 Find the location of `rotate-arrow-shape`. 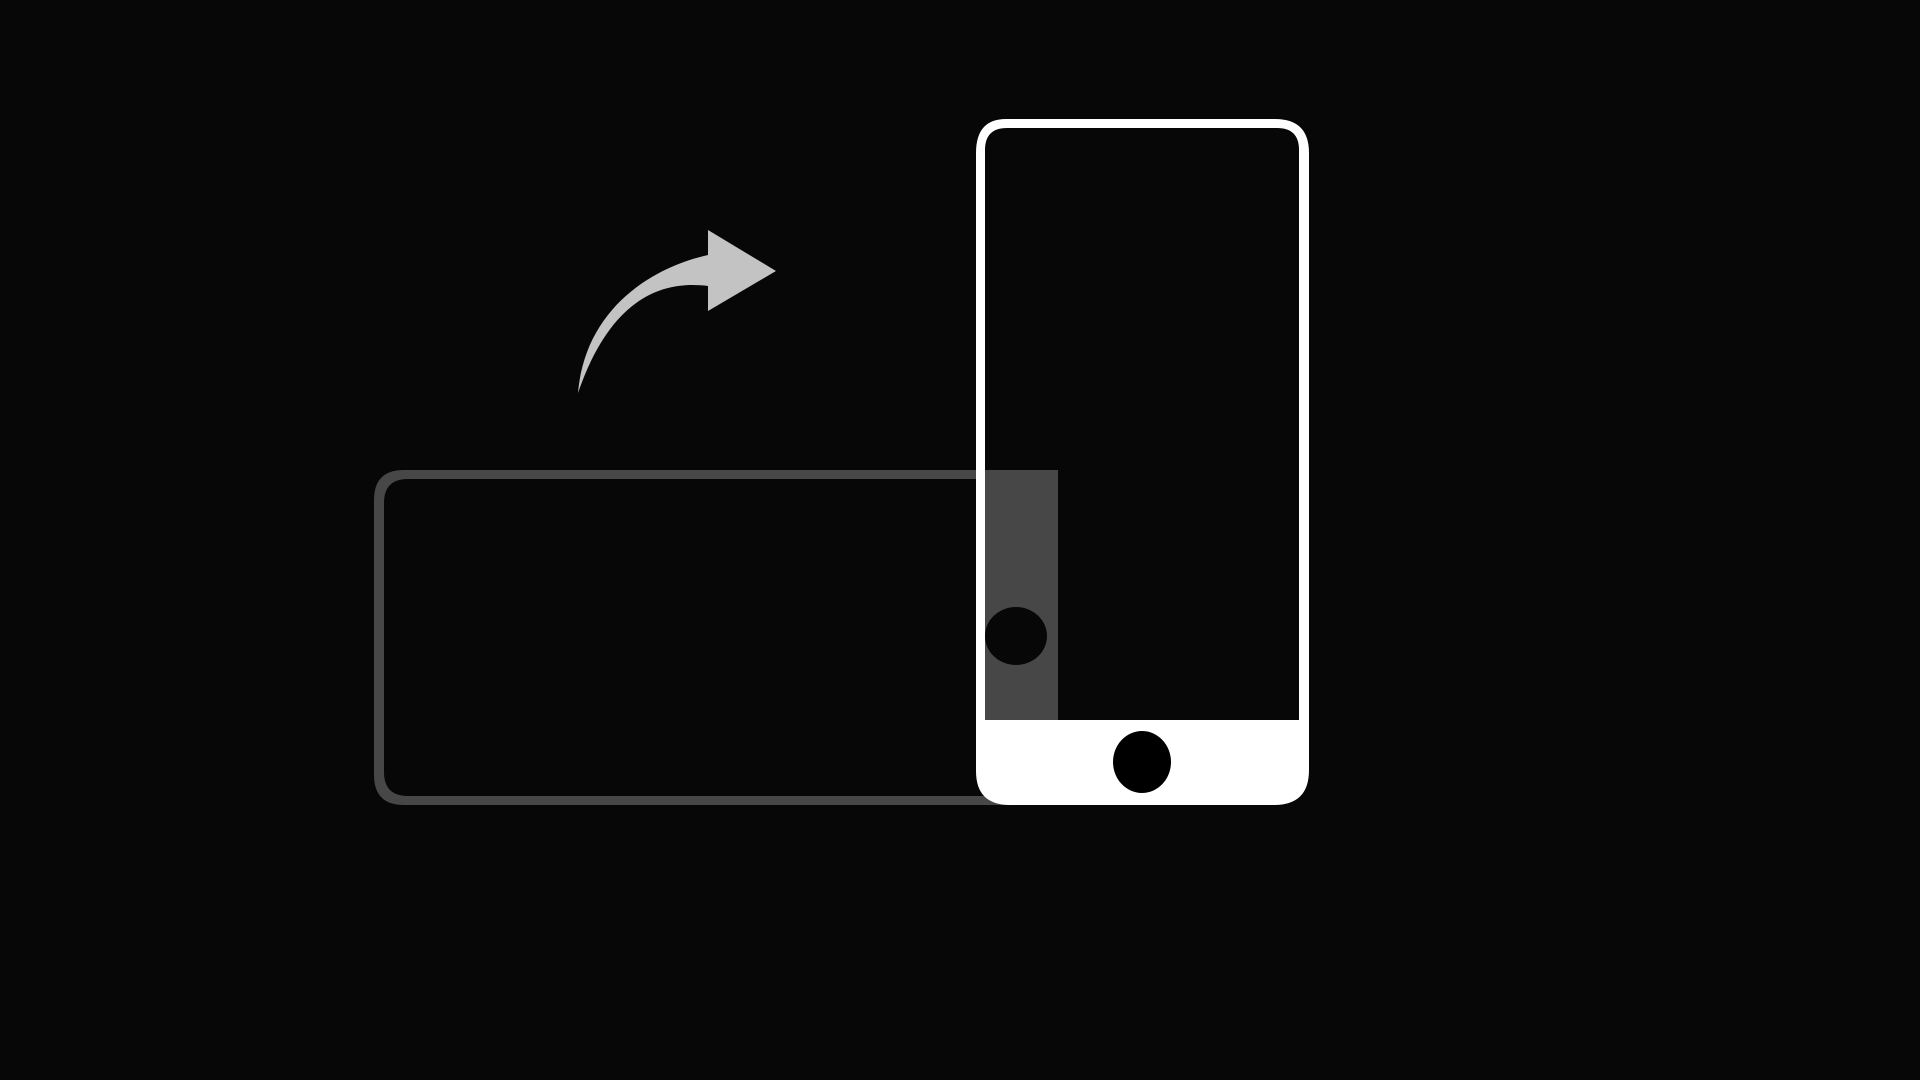

rotate-arrow-shape is located at coordinates (677, 311).